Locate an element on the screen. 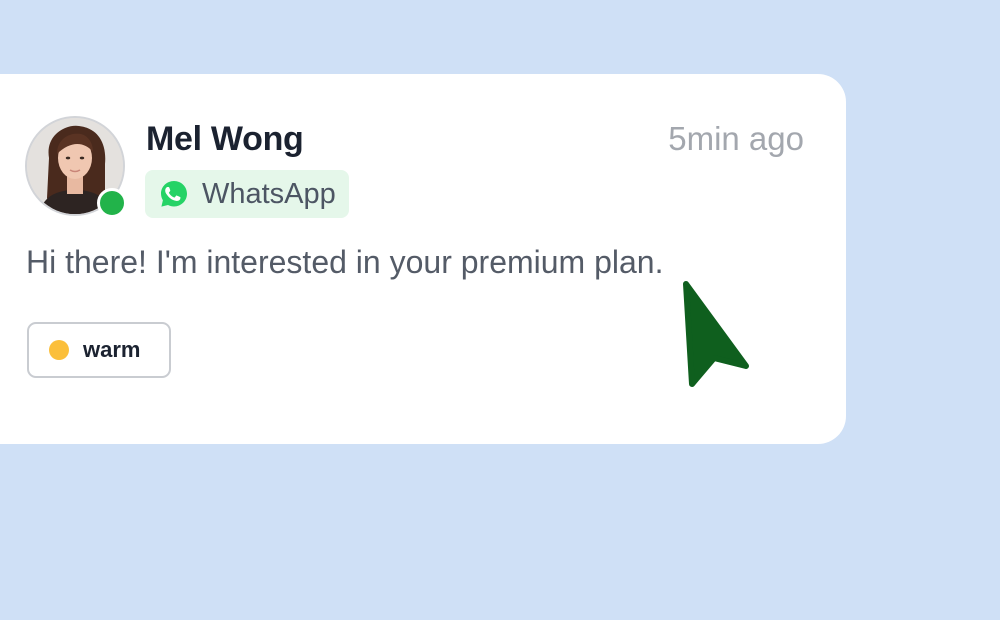 The height and width of the screenshot is (620, 1000). online-status-dot is located at coordinates (112, 203).